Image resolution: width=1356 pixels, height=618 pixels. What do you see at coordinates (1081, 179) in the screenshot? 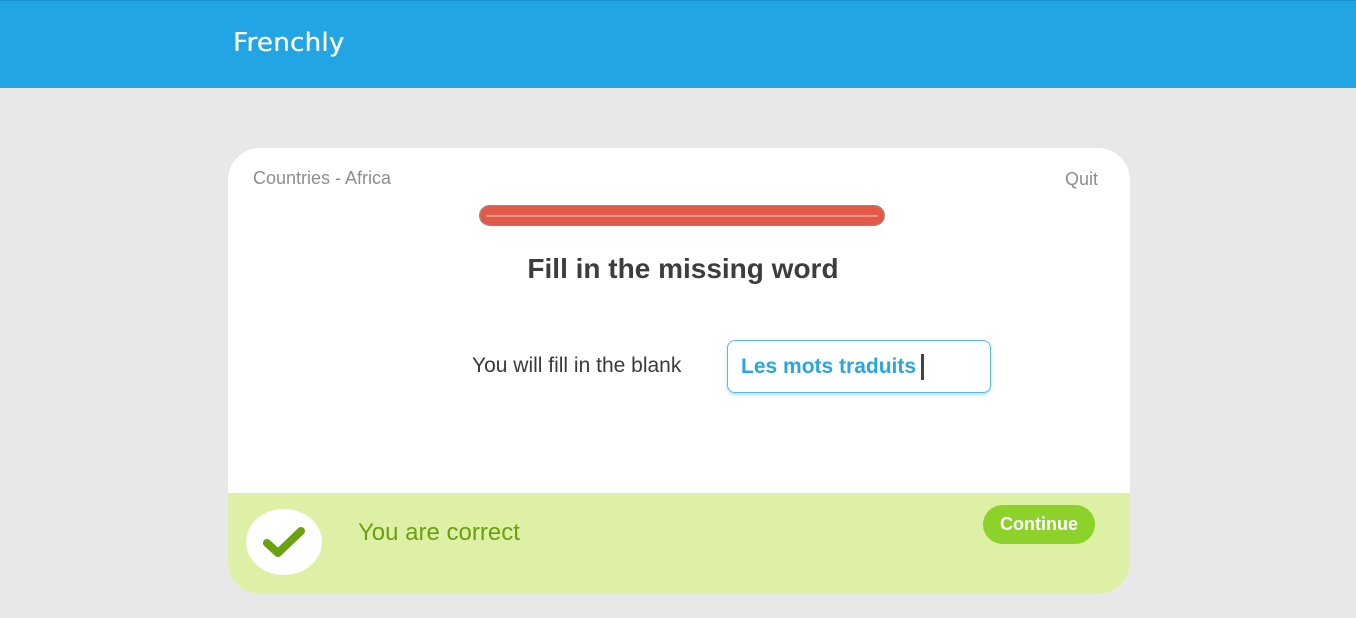
I see `quit-link: Quit` at bounding box center [1081, 179].